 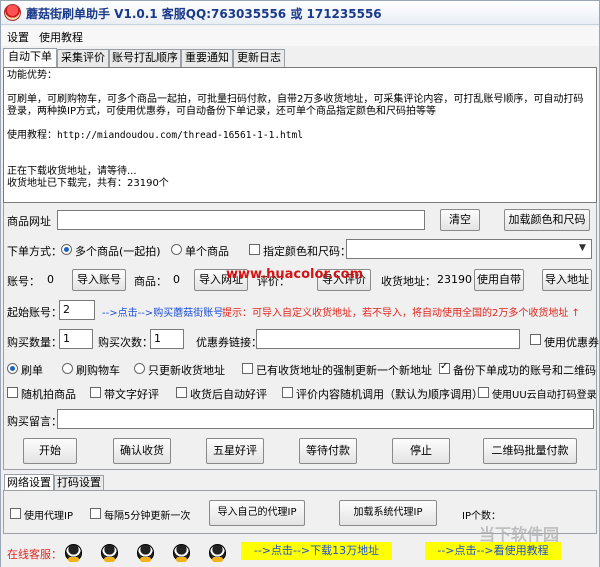 What do you see at coordinates (34, 554) in the screenshot?
I see `online-service-label: 在线客服：` at bounding box center [34, 554].